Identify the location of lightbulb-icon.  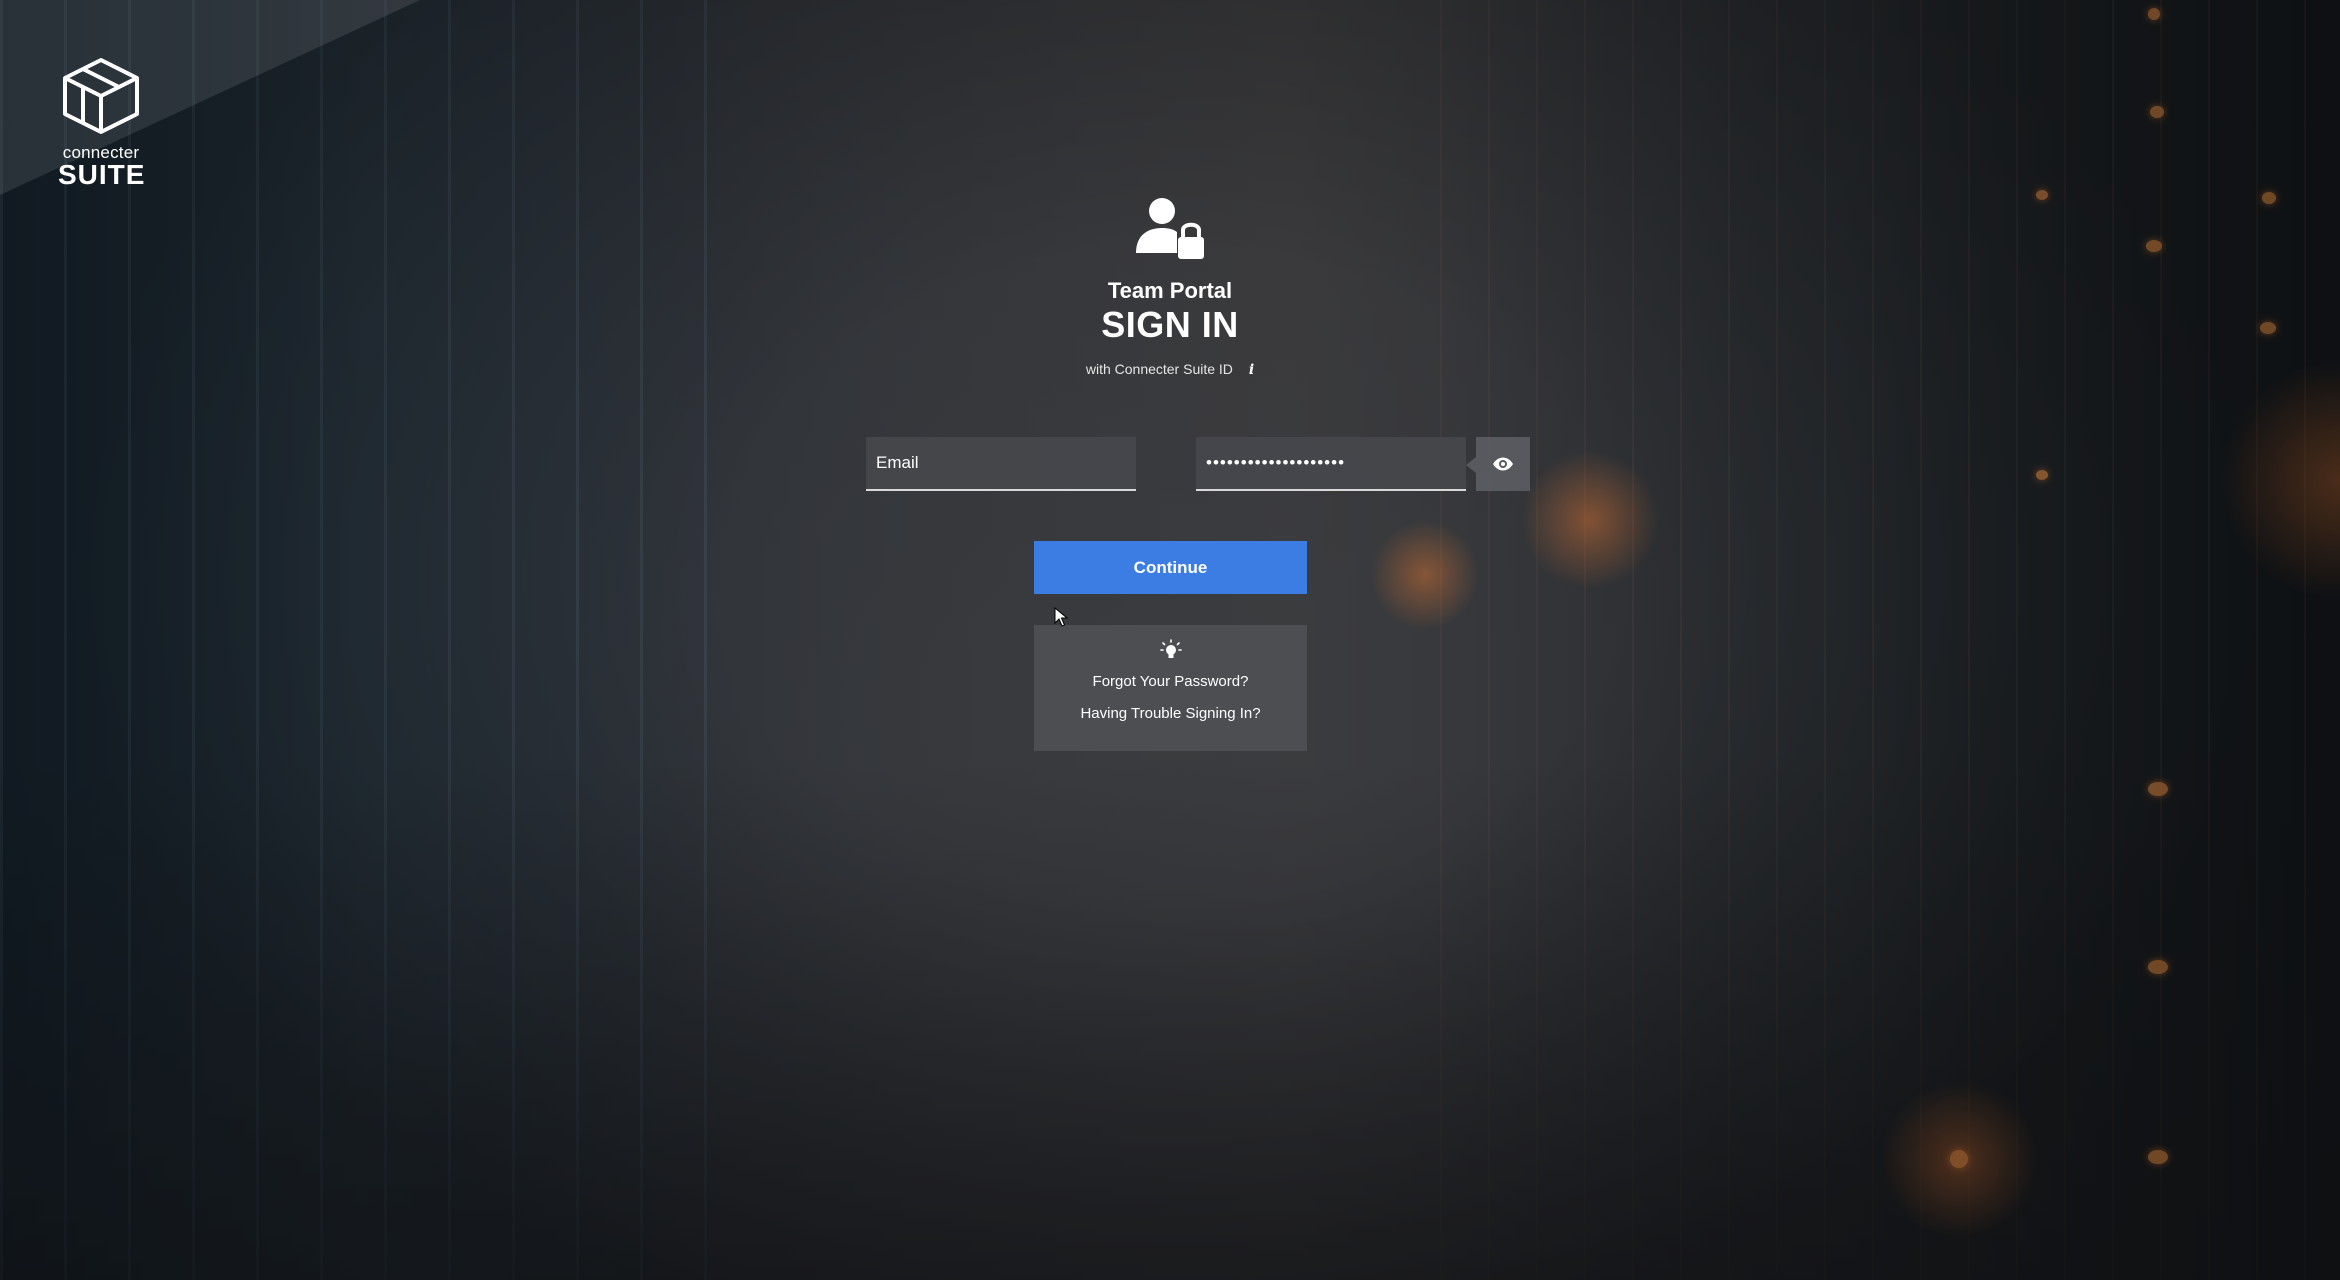
(1170, 648).